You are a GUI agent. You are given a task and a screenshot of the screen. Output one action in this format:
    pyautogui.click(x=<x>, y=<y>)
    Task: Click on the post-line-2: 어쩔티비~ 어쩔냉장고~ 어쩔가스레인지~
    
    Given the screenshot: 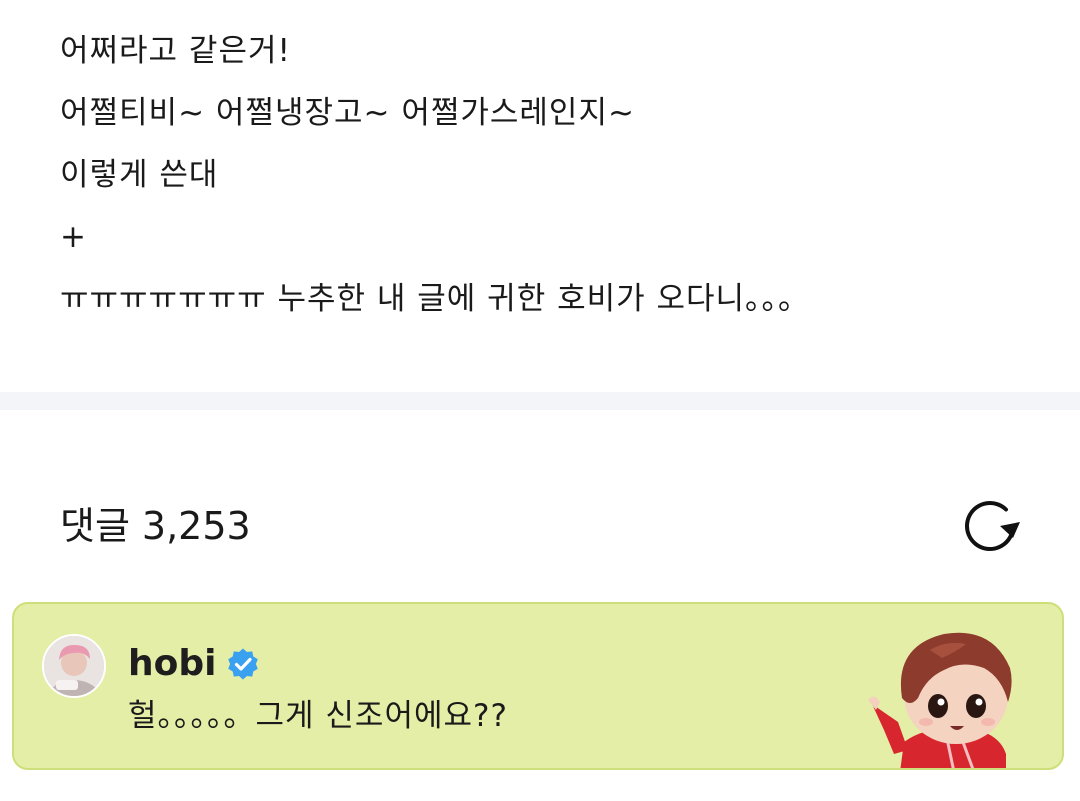 What is the action you would take?
    pyautogui.click(x=347, y=113)
    